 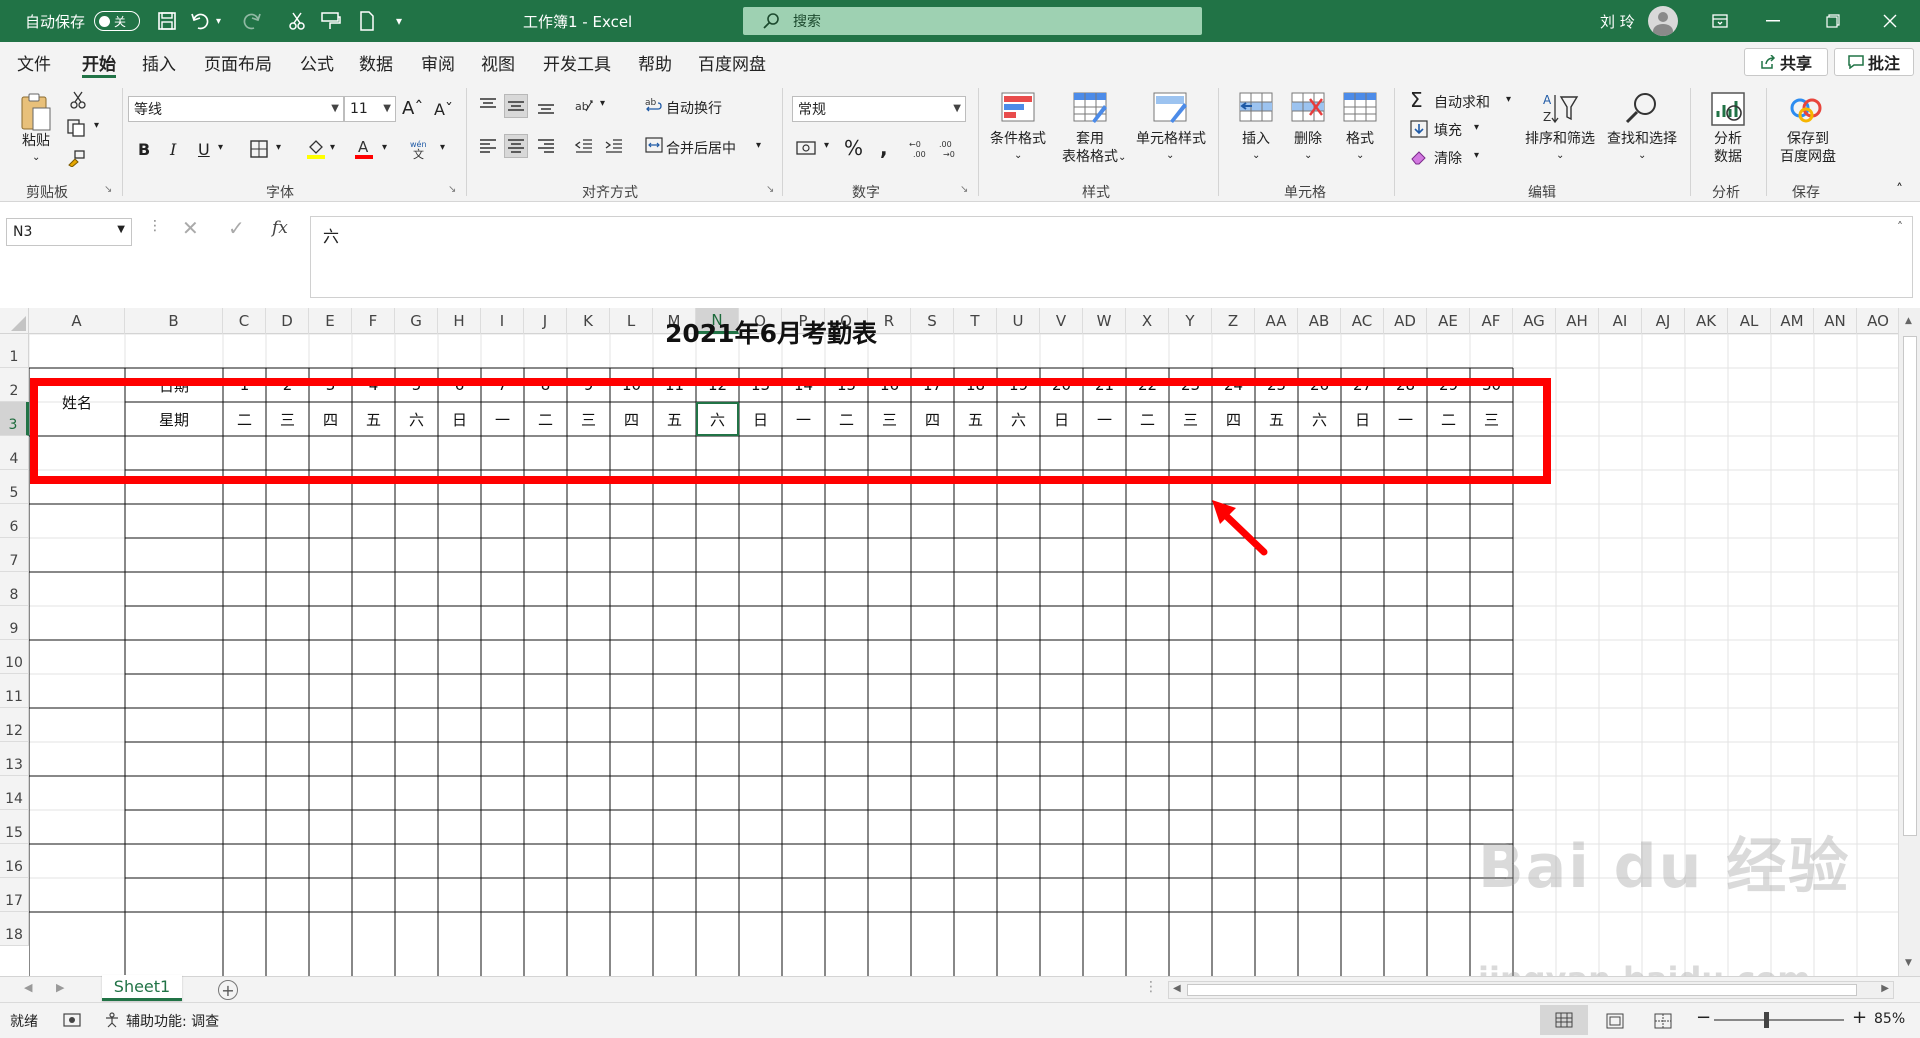 I want to click on sheet-title: 2021年6月考勤表, so click(x=771, y=332).